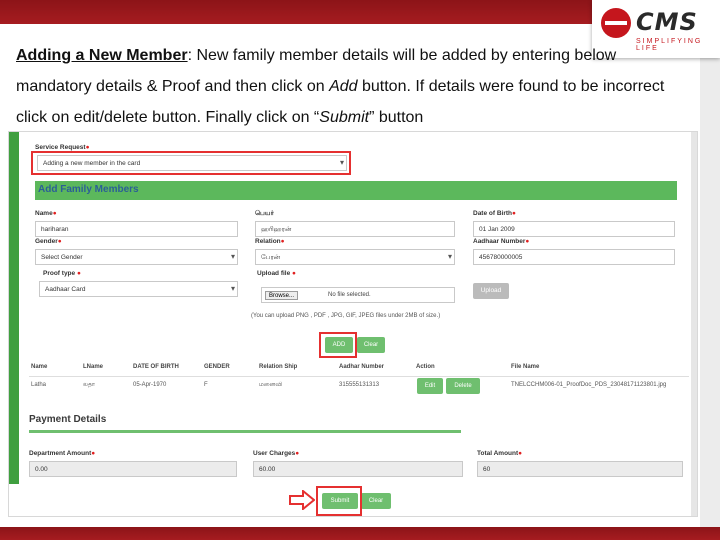 The height and width of the screenshot is (540, 720). I want to click on td-aadhar: 315555131313, so click(359, 385).